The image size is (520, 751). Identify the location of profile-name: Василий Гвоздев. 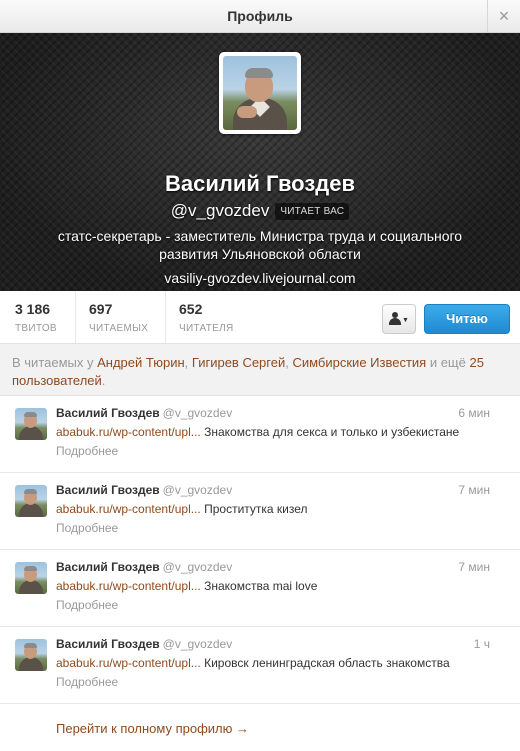
(260, 184).